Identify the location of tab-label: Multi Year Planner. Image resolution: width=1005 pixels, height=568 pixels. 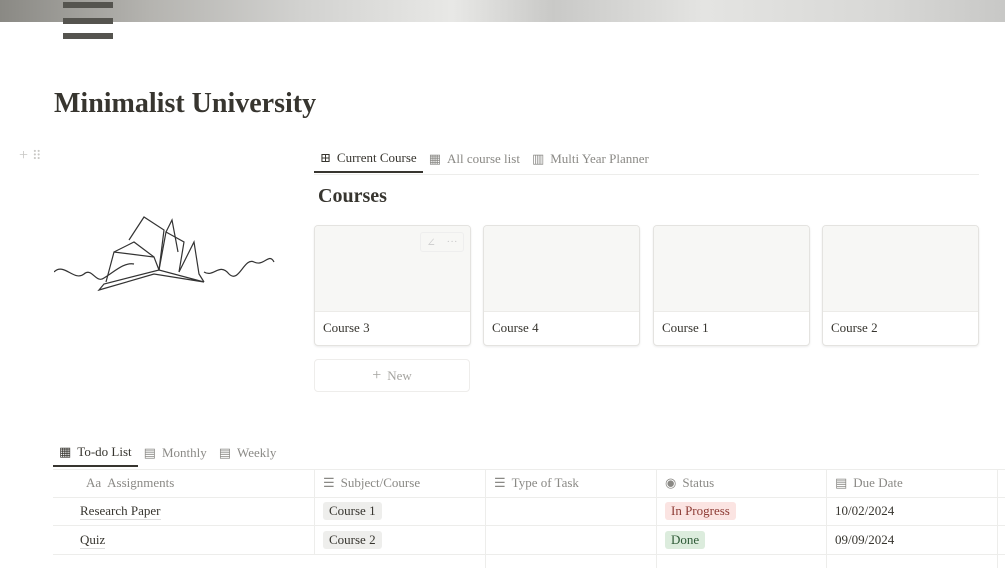
(599, 158).